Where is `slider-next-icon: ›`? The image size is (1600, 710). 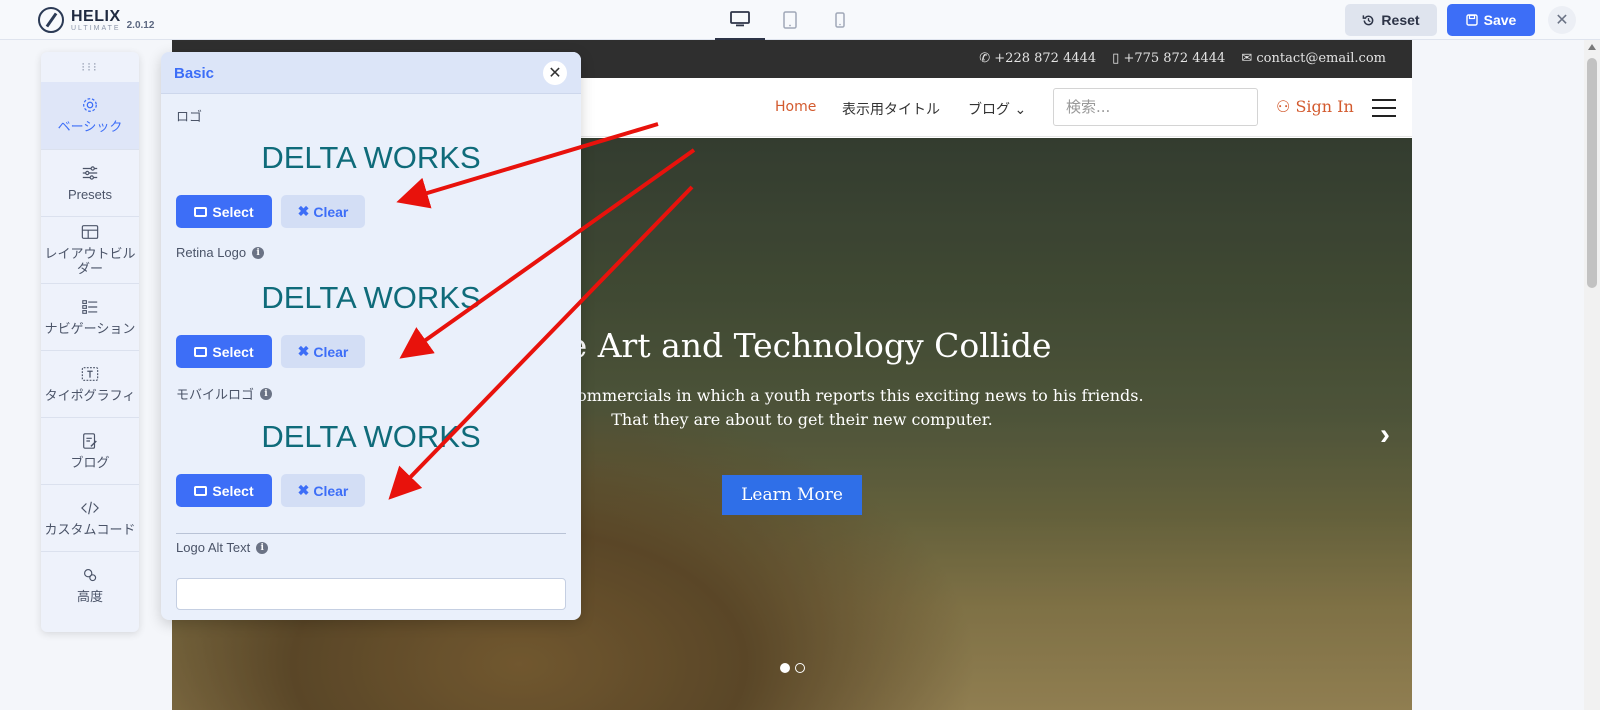
slider-next-icon: › is located at coordinates (1385, 435).